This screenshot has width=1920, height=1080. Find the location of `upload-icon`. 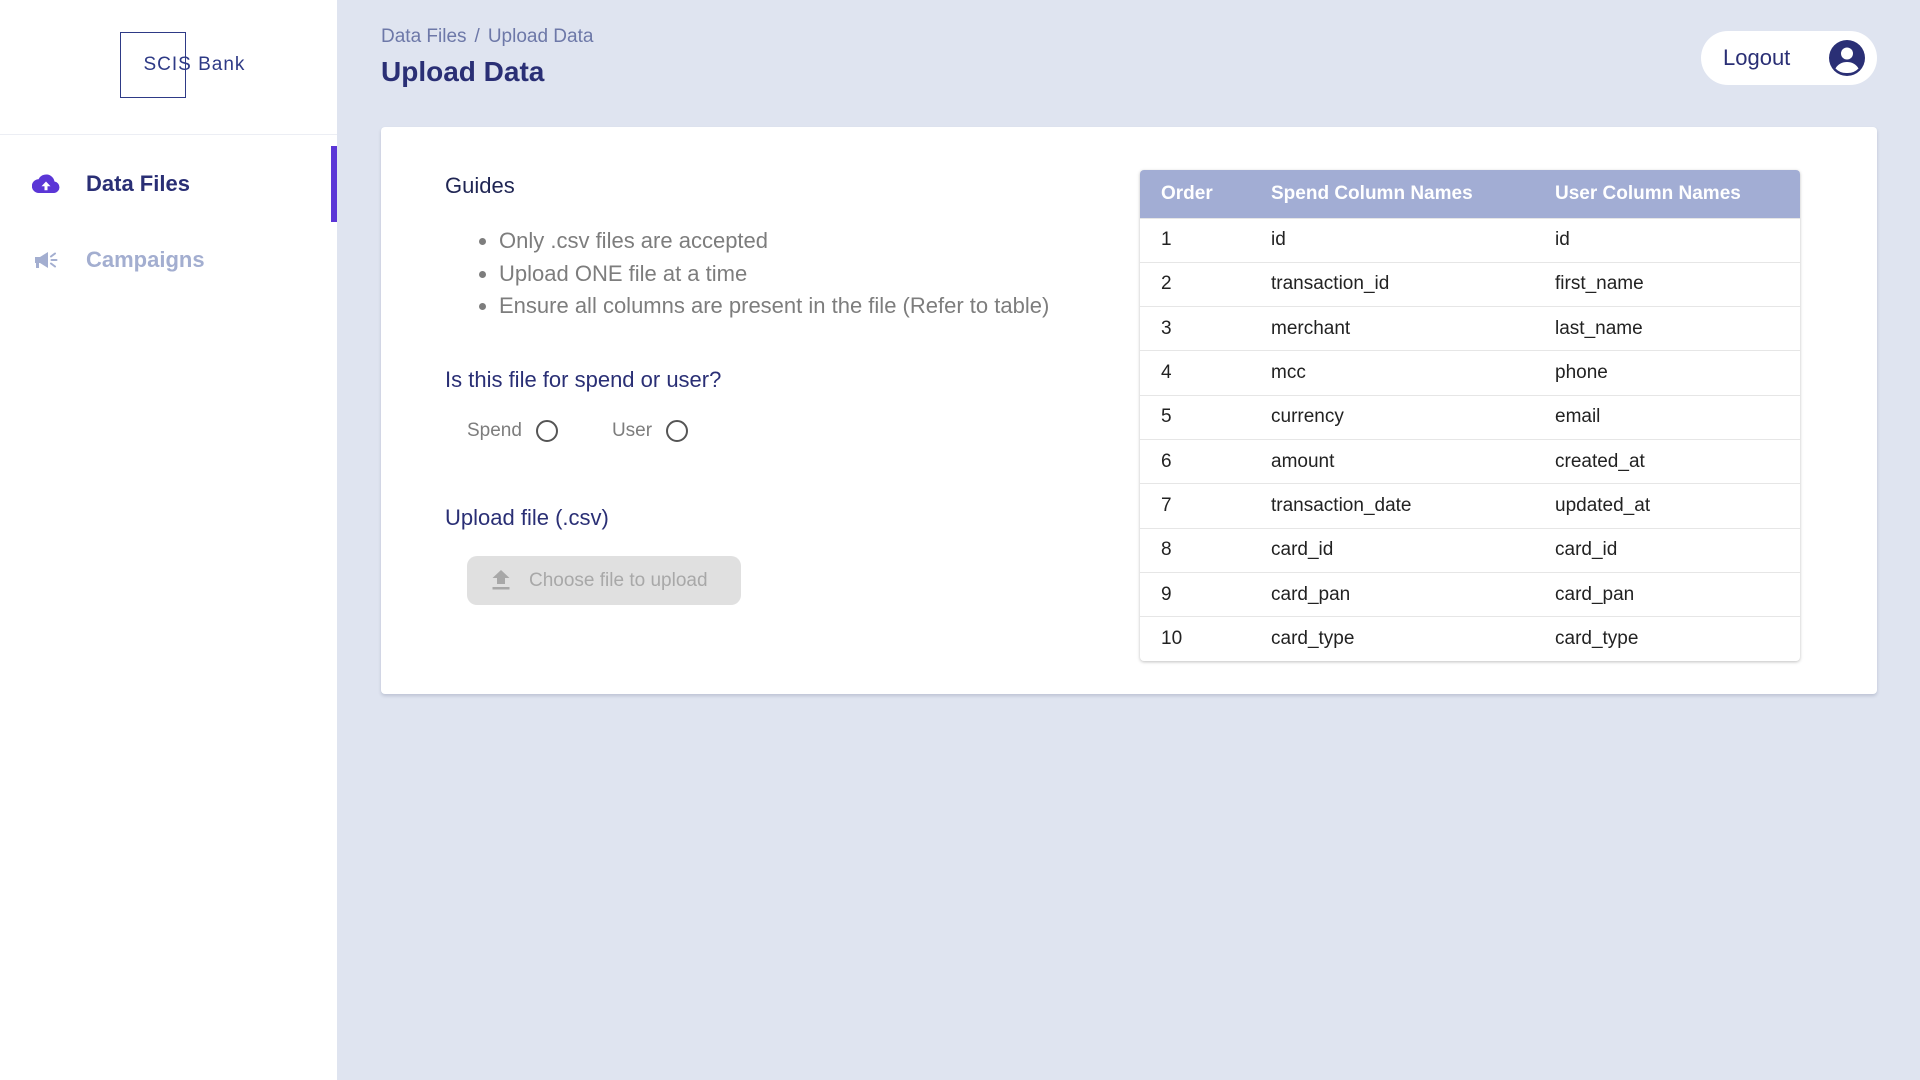

upload-icon is located at coordinates (501, 580).